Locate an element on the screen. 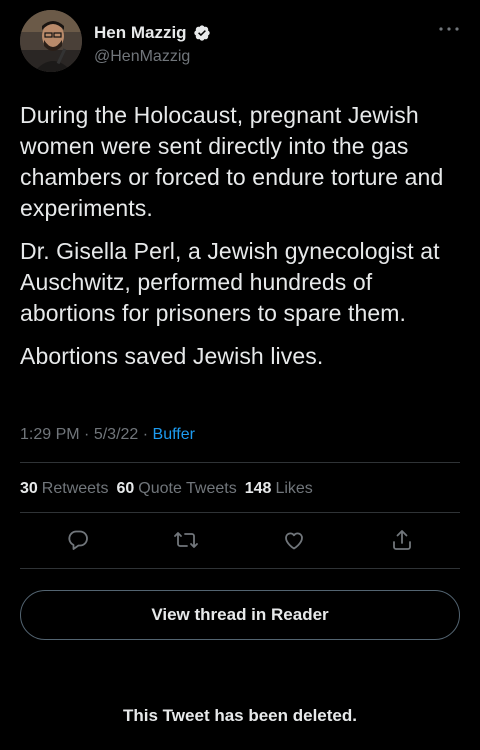 The width and height of the screenshot is (480, 750). share-icon is located at coordinates (402, 540).